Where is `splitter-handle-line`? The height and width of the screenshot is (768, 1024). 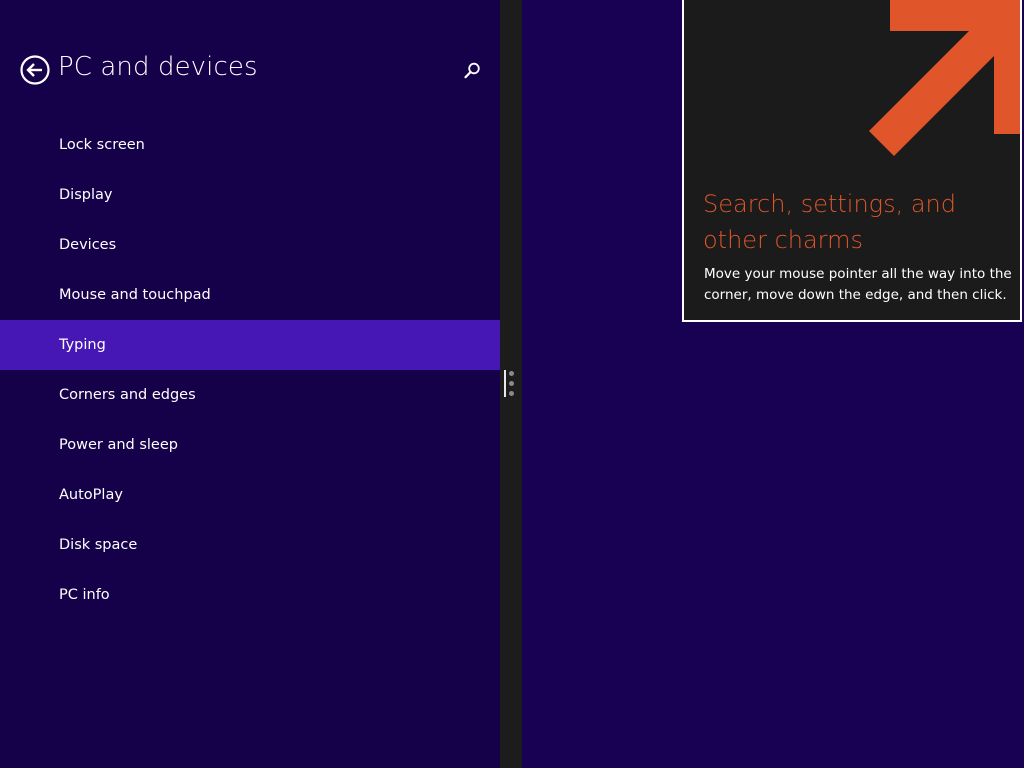
splitter-handle-line is located at coordinates (505, 383).